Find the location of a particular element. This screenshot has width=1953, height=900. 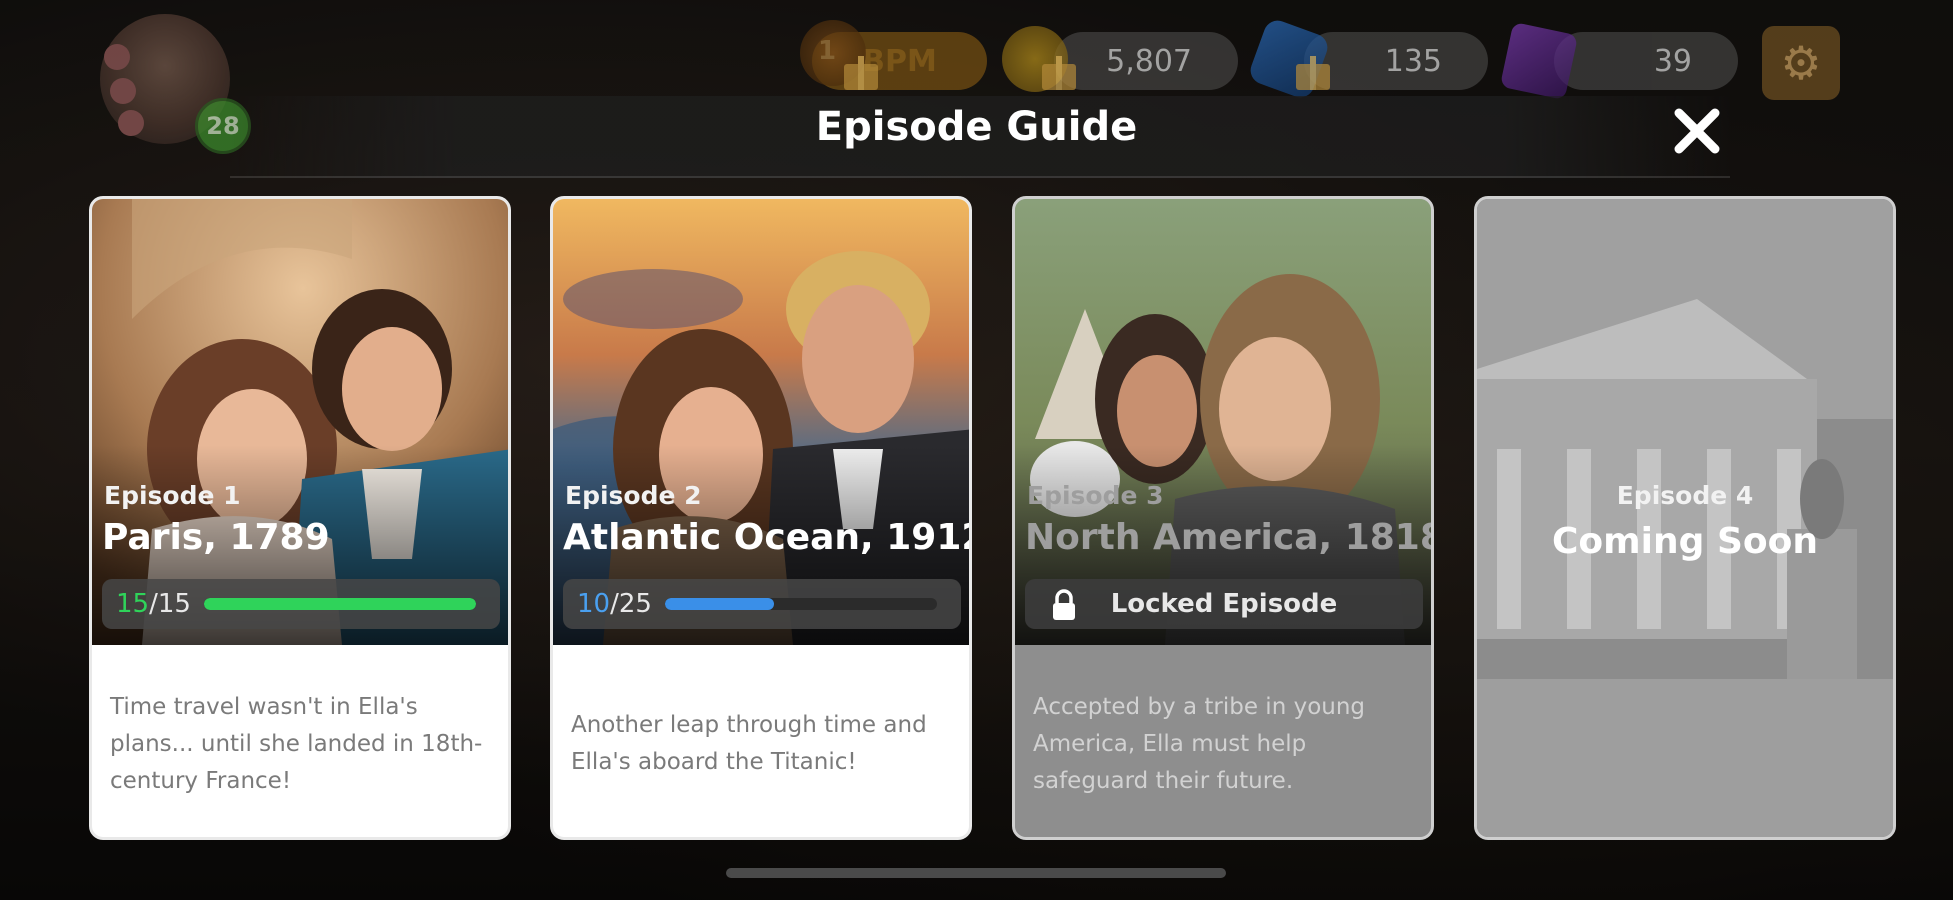

close-button is located at coordinates (1697, 131).